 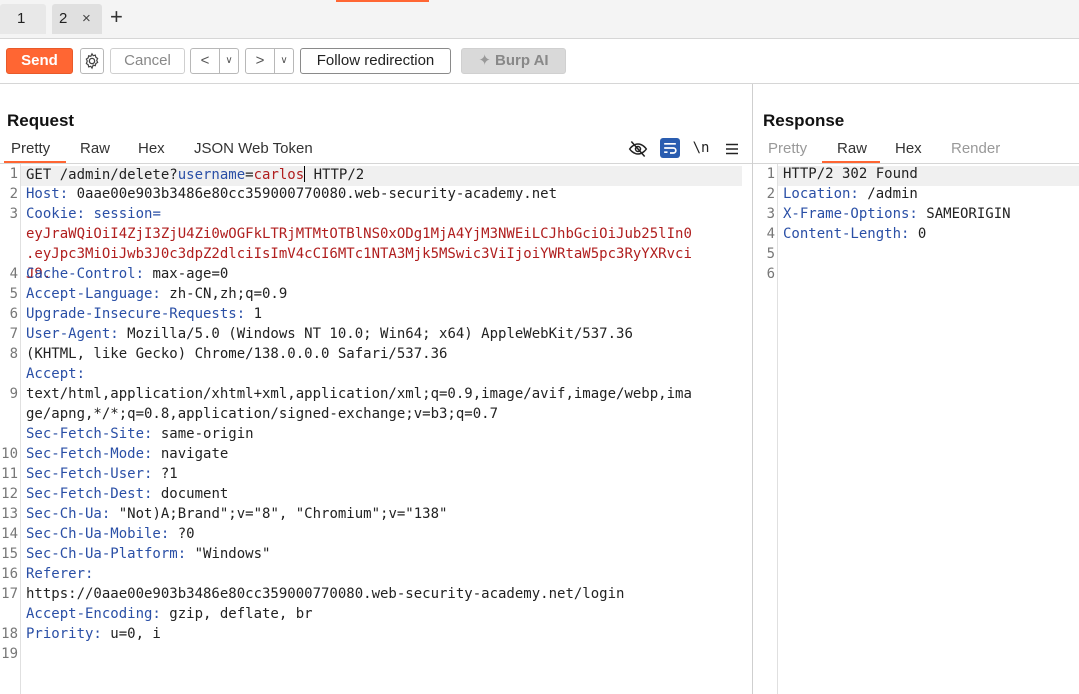 What do you see at coordinates (89, 474) in the screenshot?
I see `header-name: Sec-Fetch-User:` at bounding box center [89, 474].